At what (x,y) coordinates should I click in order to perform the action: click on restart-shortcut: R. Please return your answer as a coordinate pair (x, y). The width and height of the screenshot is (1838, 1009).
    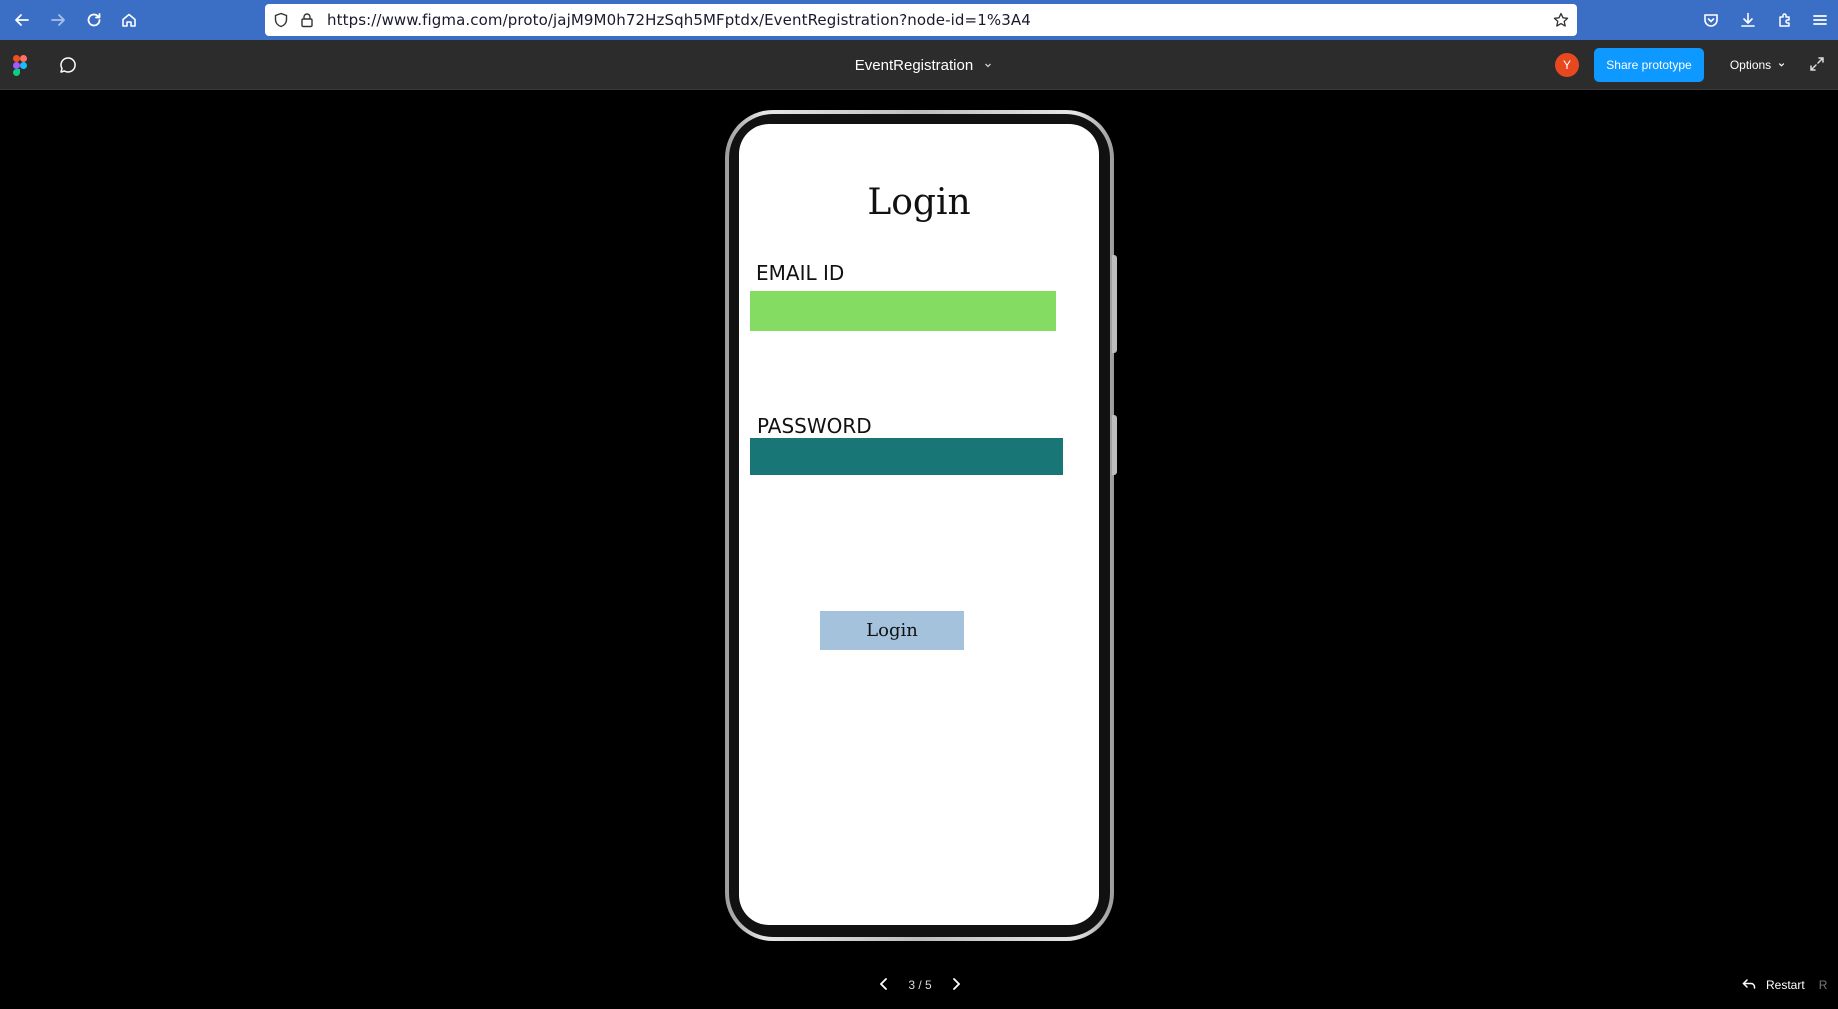
    Looking at the image, I should click on (1823, 985).